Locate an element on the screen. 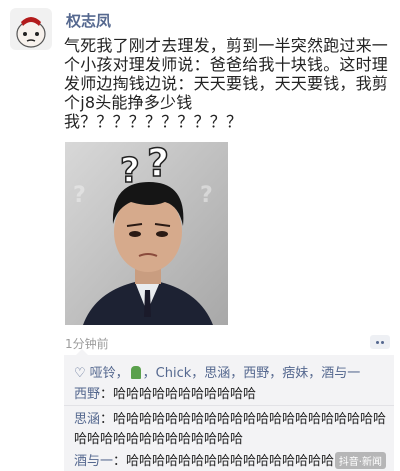 The height and width of the screenshot is (471, 400). comment-author: 酒与一 is located at coordinates (93, 461).